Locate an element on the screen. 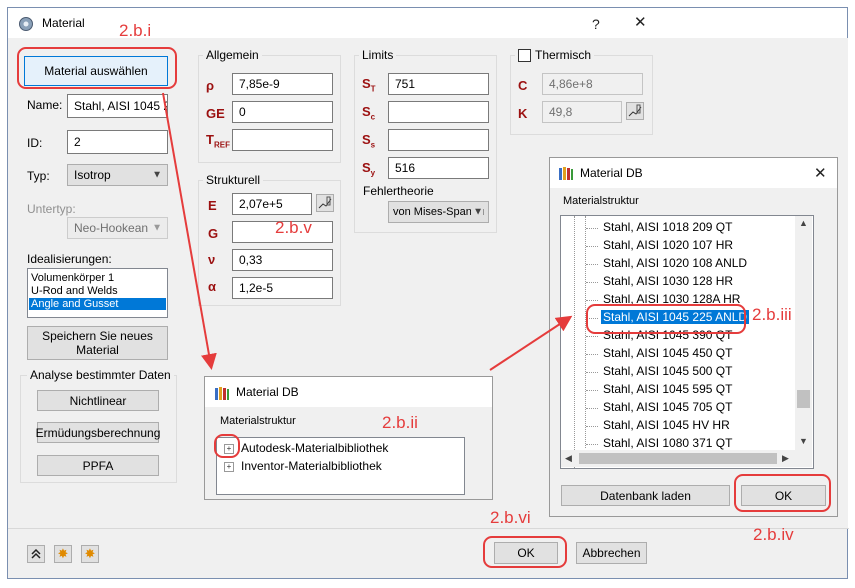  highlight-select-button is located at coordinates (97, 68).